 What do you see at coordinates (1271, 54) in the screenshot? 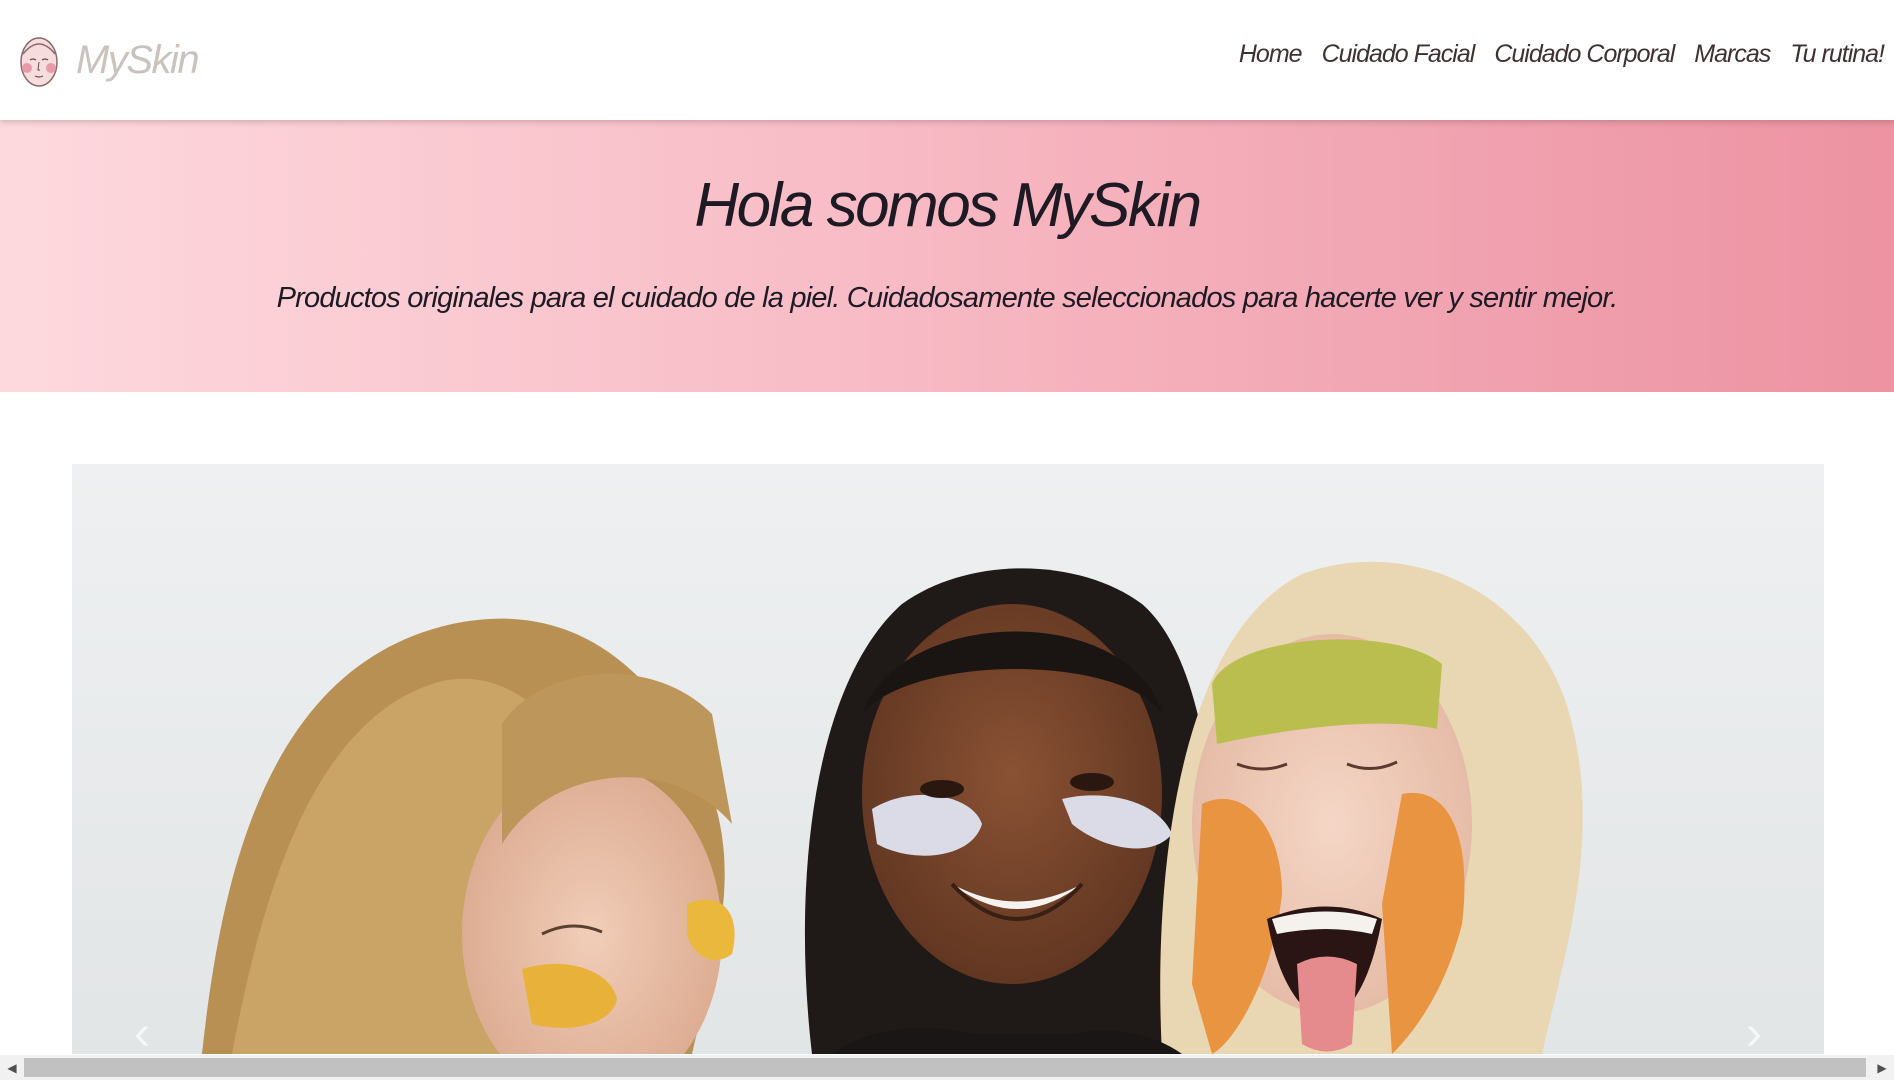
I see `nav-item-home: Home` at bounding box center [1271, 54].